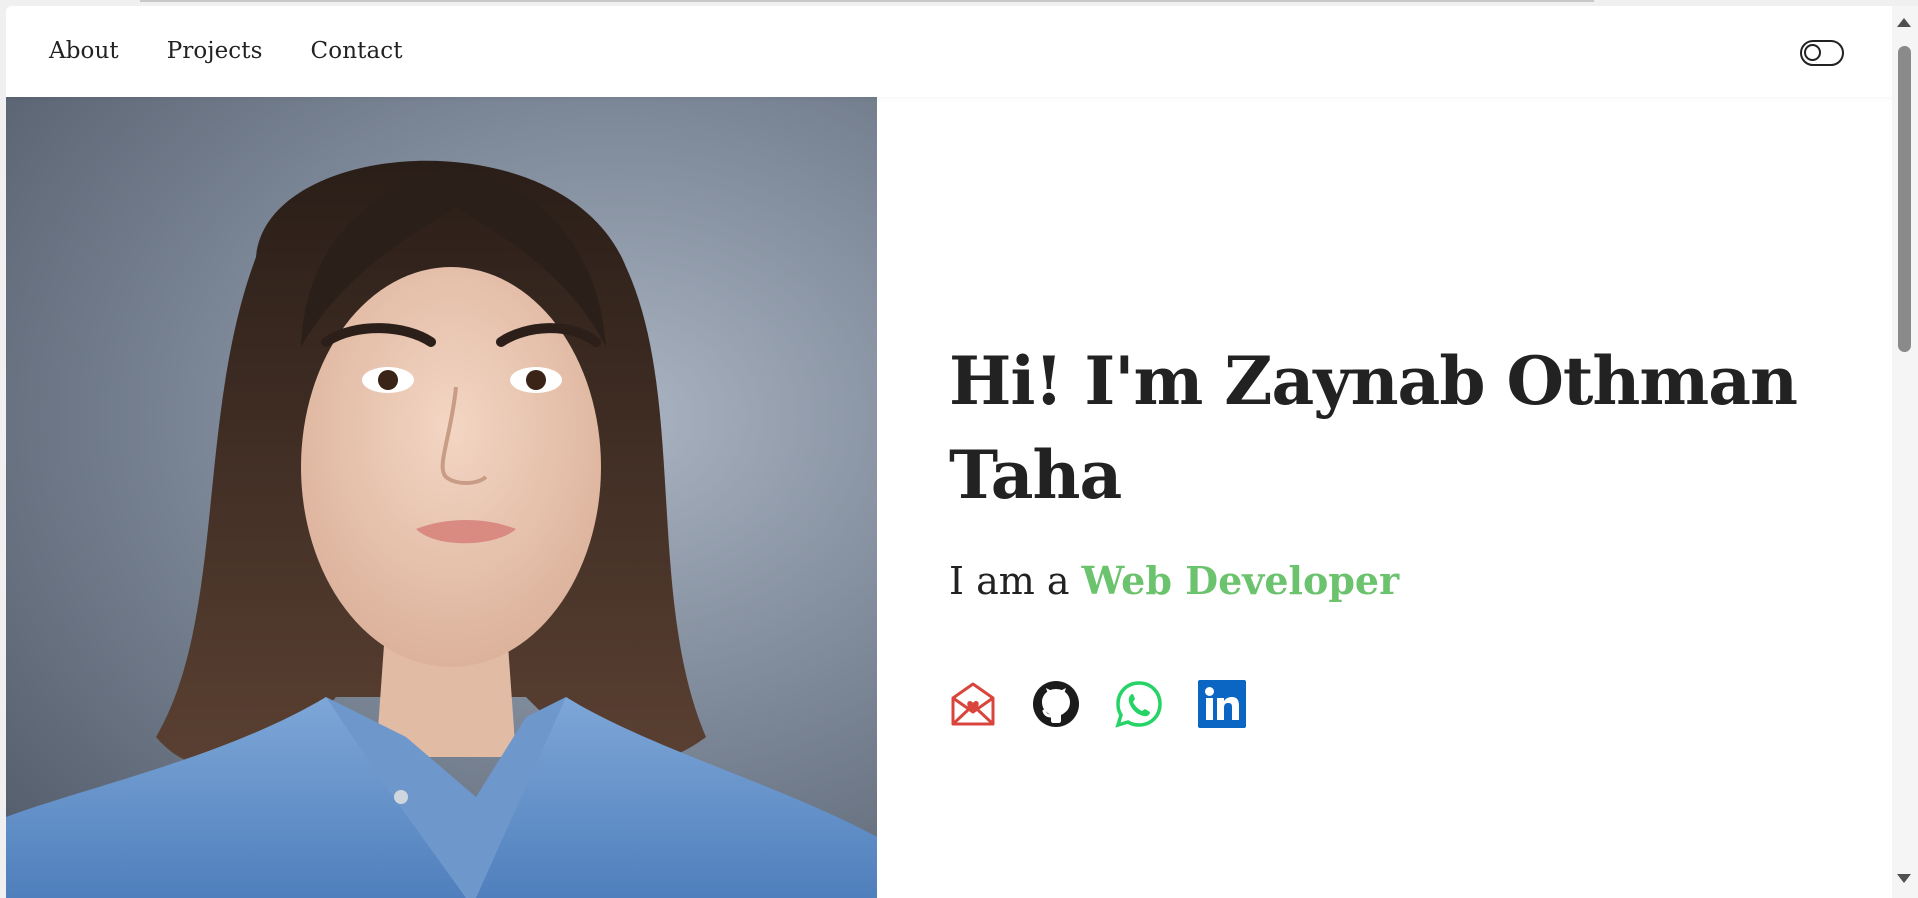  Describe the element at coordinates (973, 704) in the screenshot. I see `email-heart-icon` at that location.